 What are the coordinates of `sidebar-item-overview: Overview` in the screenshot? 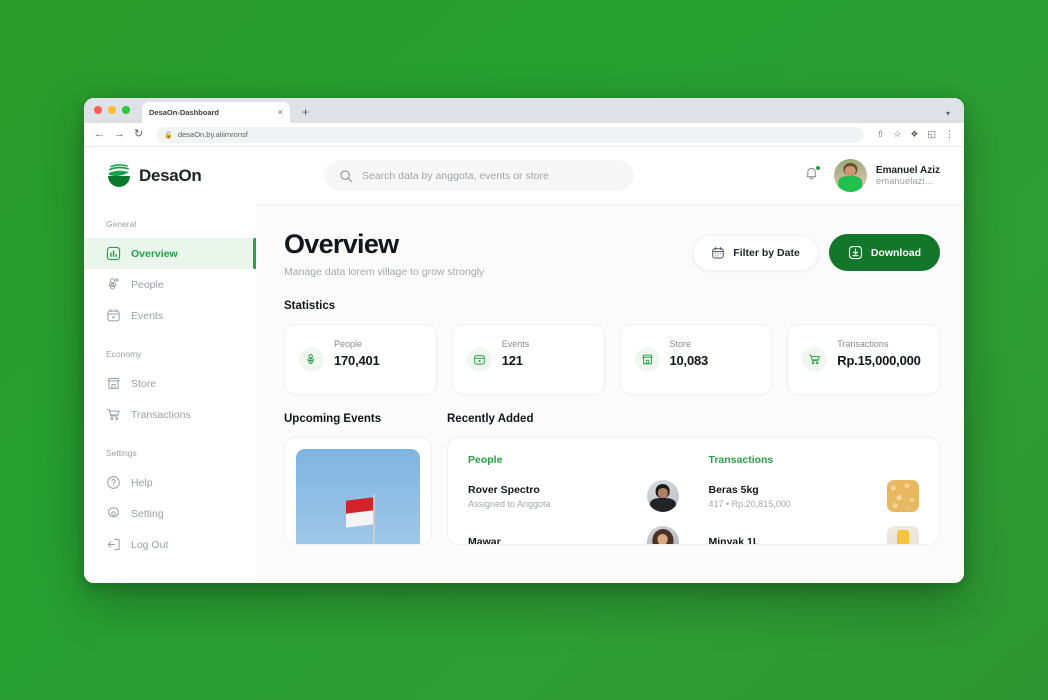 It's located at (170, 253).